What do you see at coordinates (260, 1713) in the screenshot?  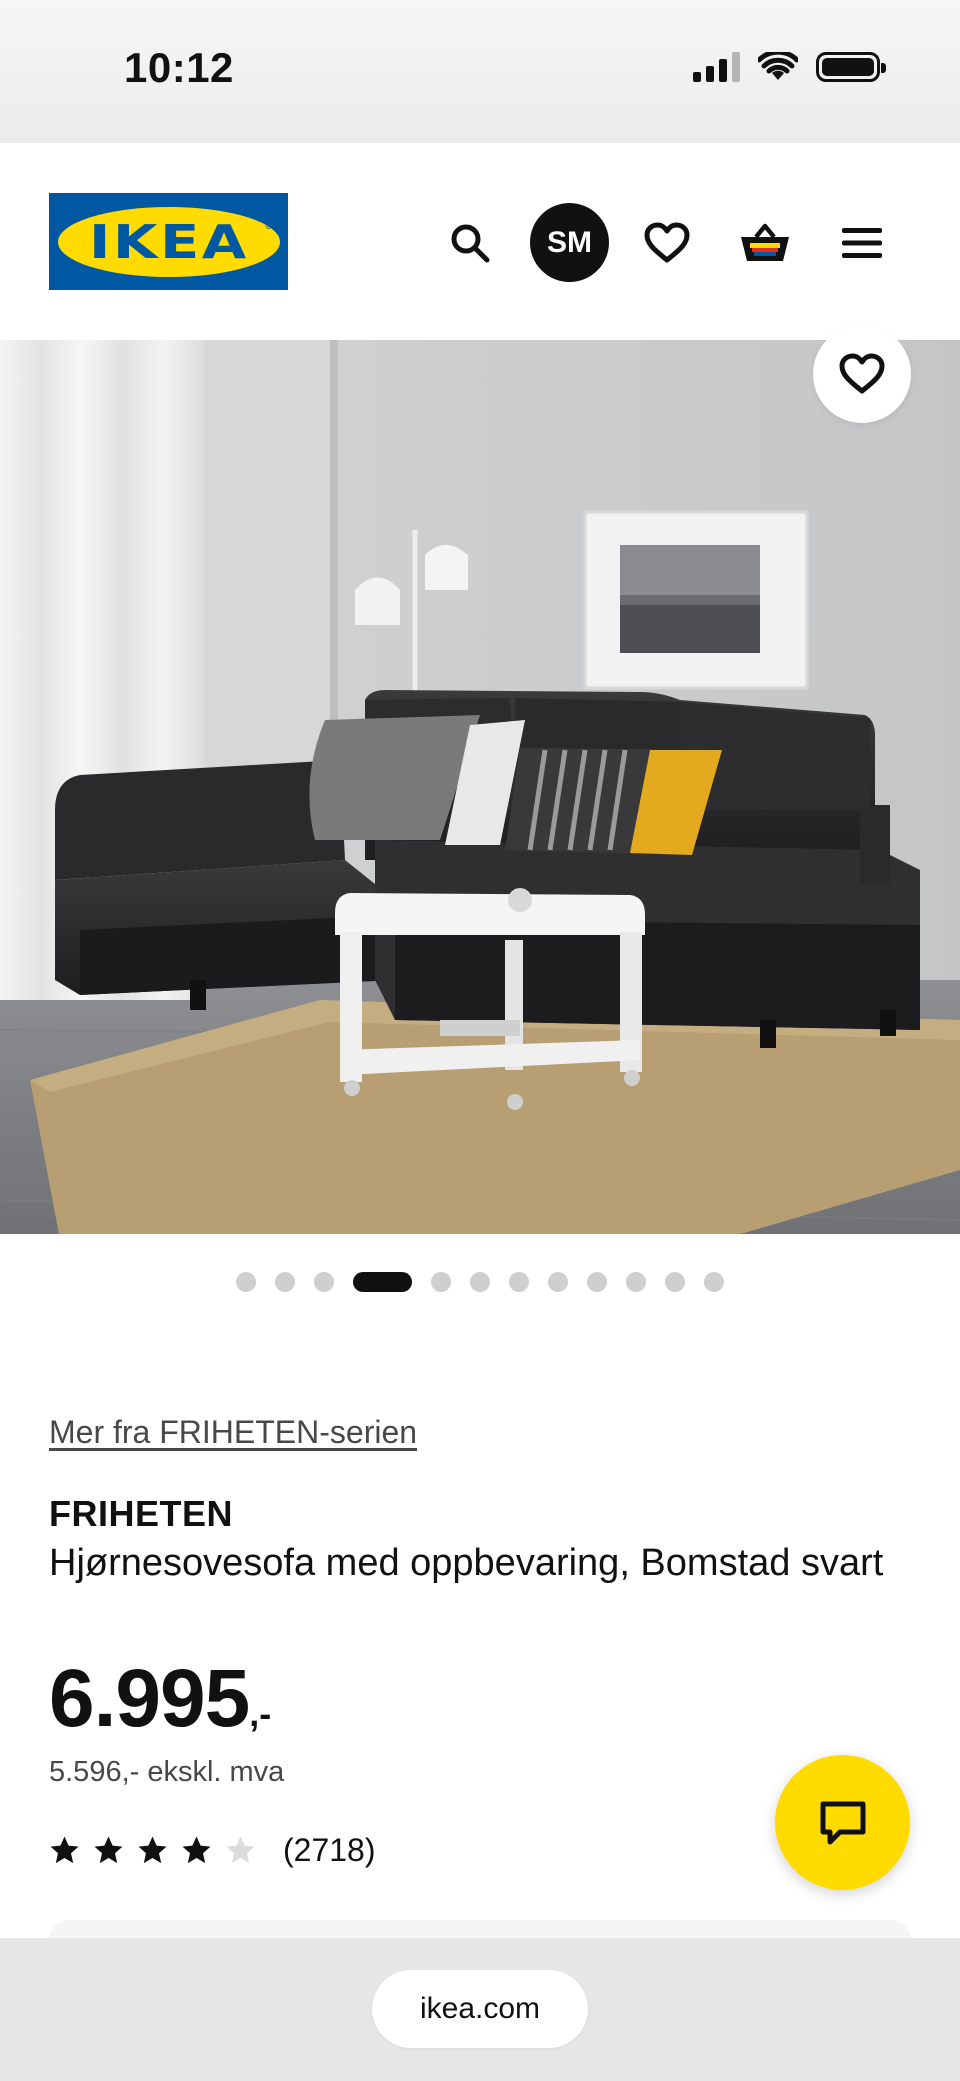 I see `price-suffix: ,-` at bounding box center [260, 1713].